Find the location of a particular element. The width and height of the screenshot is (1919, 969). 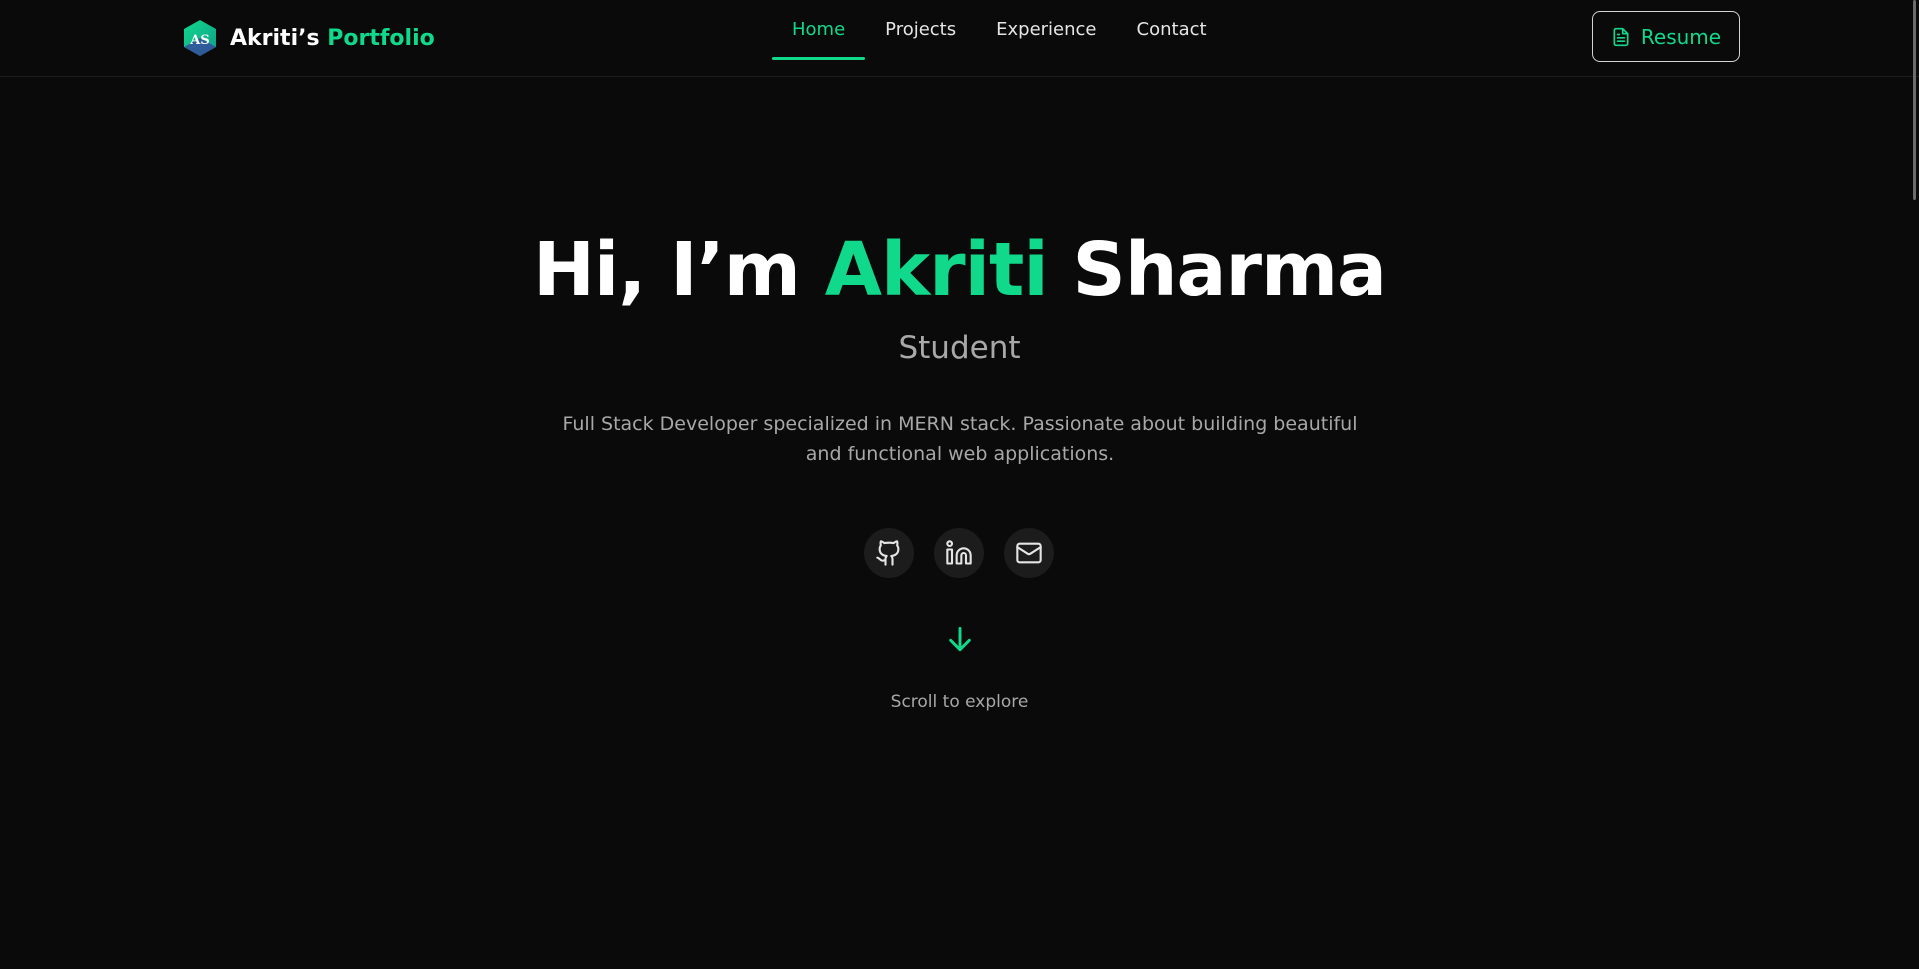

logo-badge-text: AS is located at coordinates (199, 40).